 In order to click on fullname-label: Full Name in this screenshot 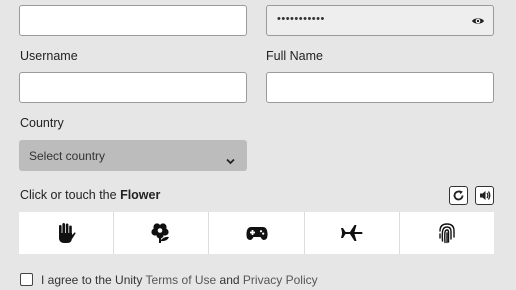, I will do `click(294, 56)`.